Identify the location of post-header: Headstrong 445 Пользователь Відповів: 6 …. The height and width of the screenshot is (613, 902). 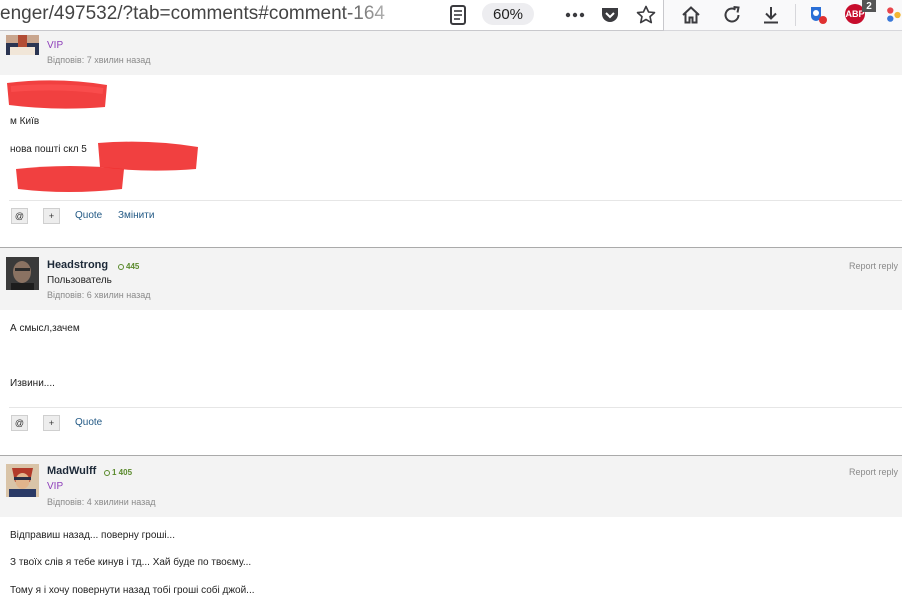
(451, 279).